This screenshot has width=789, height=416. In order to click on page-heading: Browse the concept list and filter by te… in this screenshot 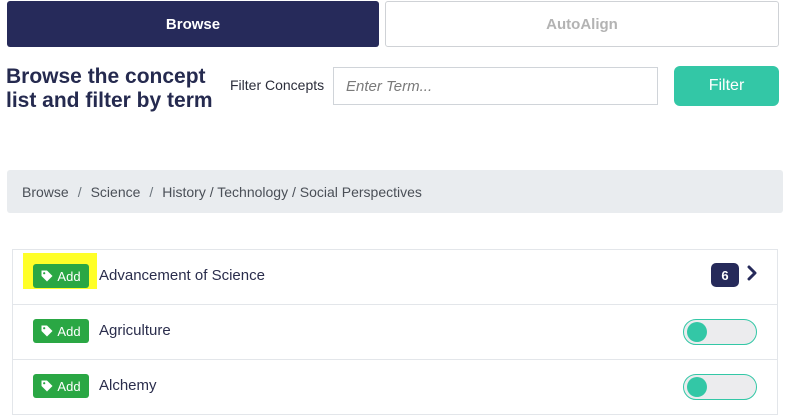, I will do `click(109, 88)`.